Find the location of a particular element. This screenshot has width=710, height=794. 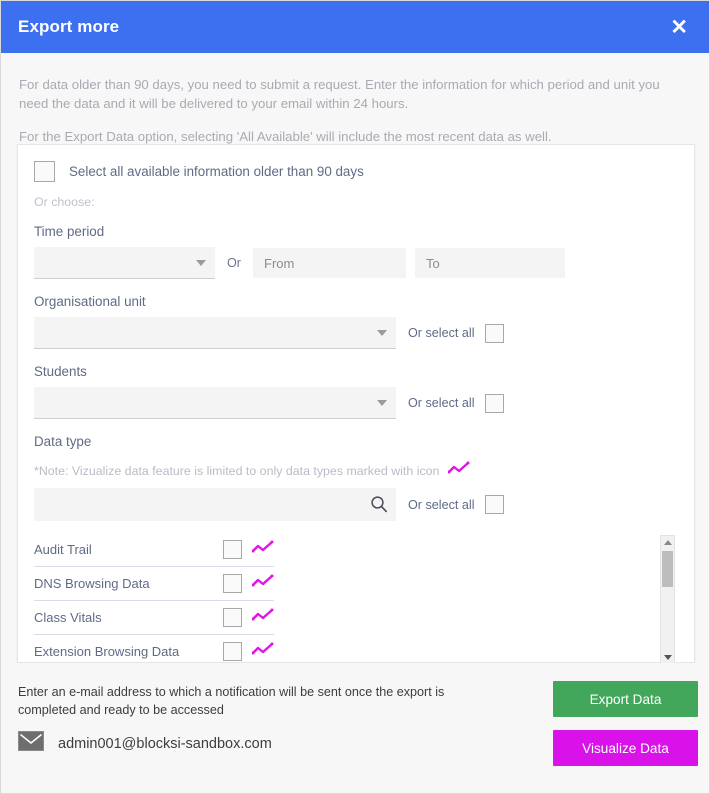

envelope-icon is located at coordinates (31, 743).